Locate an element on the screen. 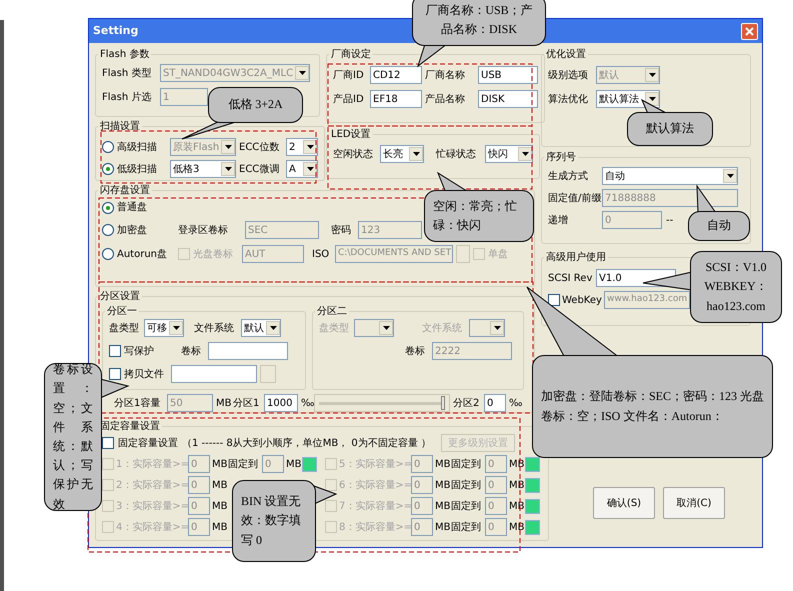  field-label: 空闲状态 is located at coordinates (353, 155).